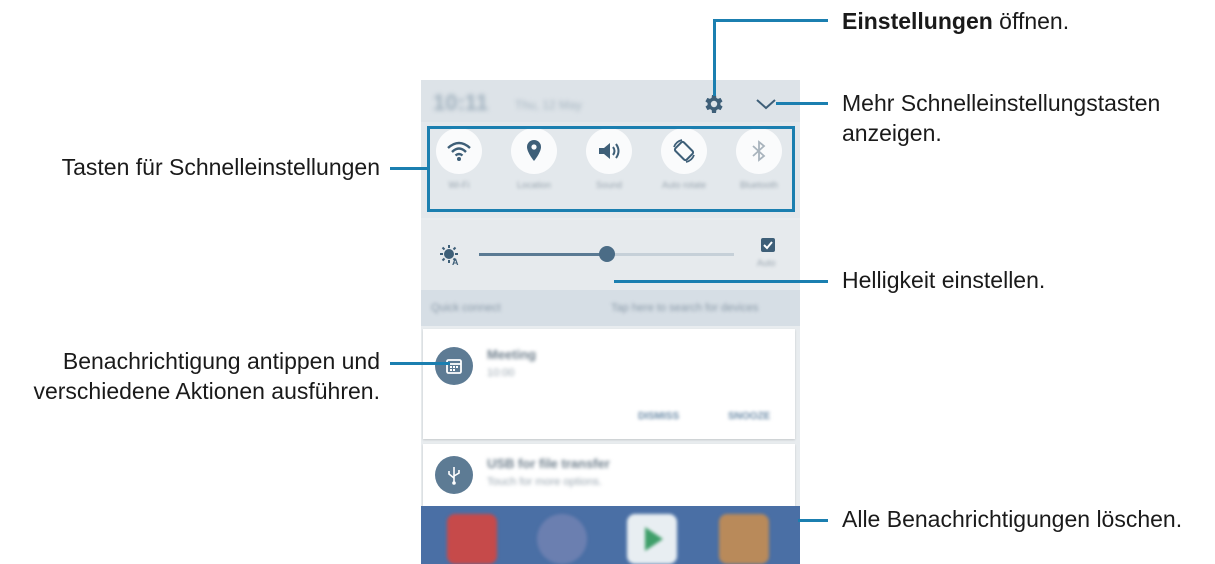 The height and width of the screenshot is (564, 1215). What do you see at coordinates (548, 463) in the screenshot?
I see `notification-title: USB for file transfer` at bounding box center [548, 463].